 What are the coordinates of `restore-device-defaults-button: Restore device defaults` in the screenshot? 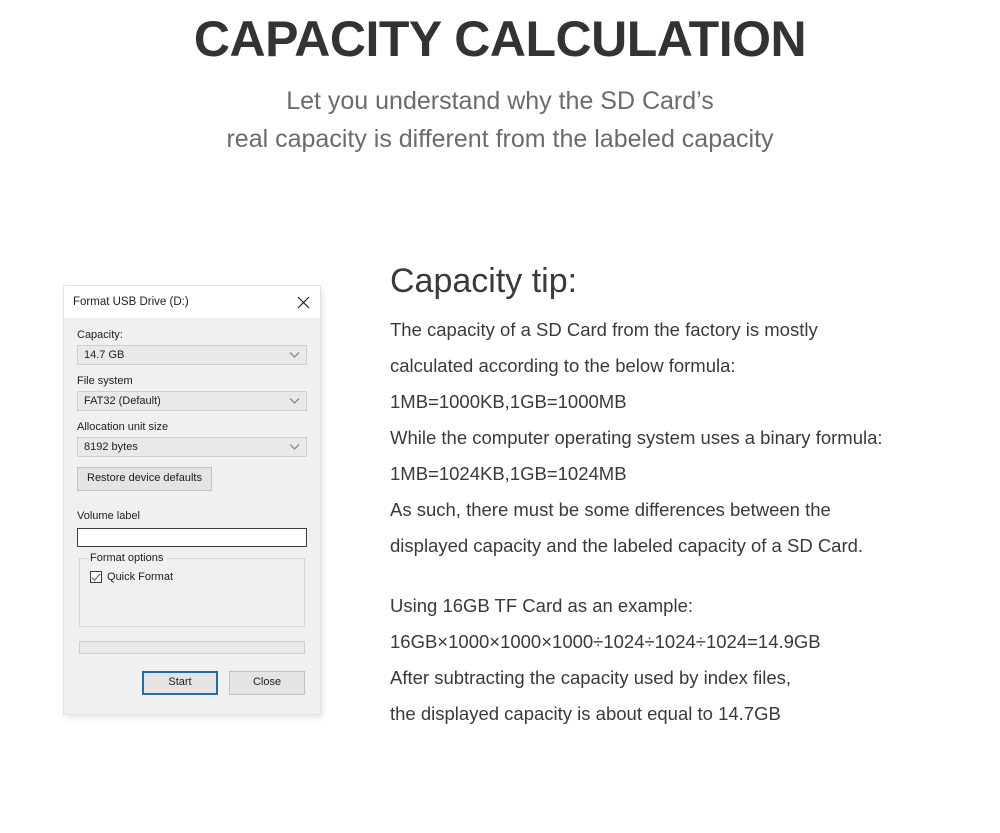 It's located at (144, 479).